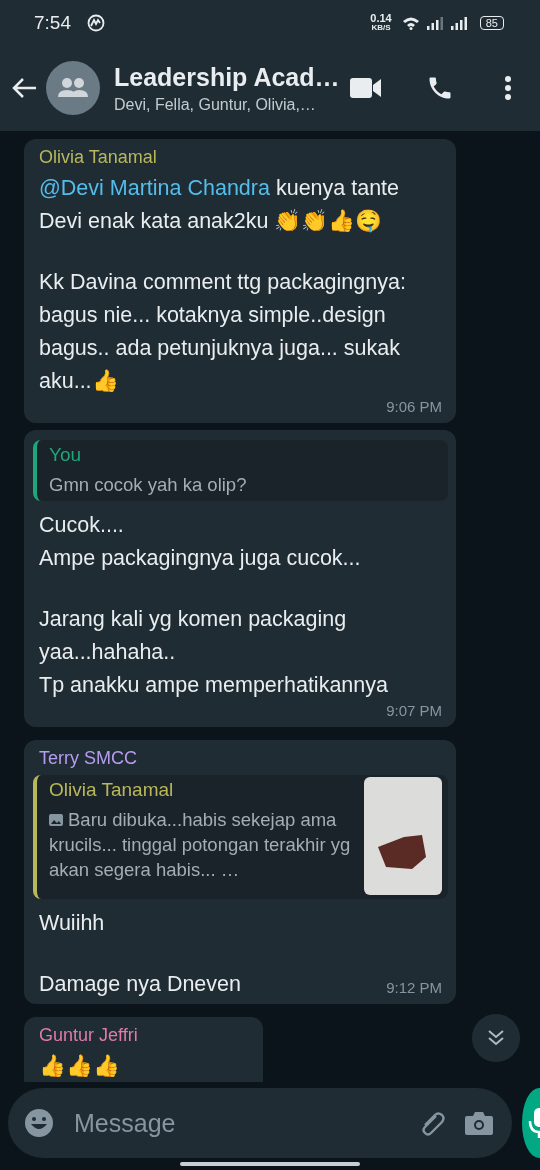  I want to click on sender-name: Terry SMCC, so click(88, 758).